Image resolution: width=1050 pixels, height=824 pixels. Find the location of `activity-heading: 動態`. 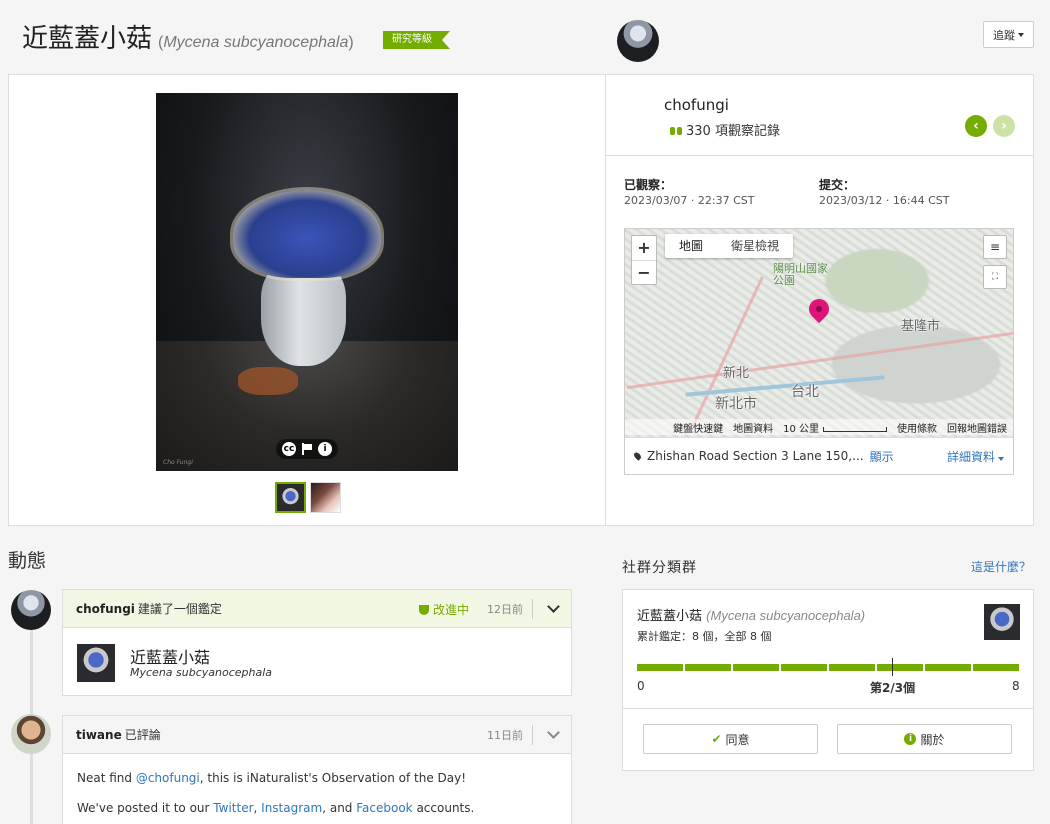

activity-heading: 動態 is located at coordinates (27, 561).